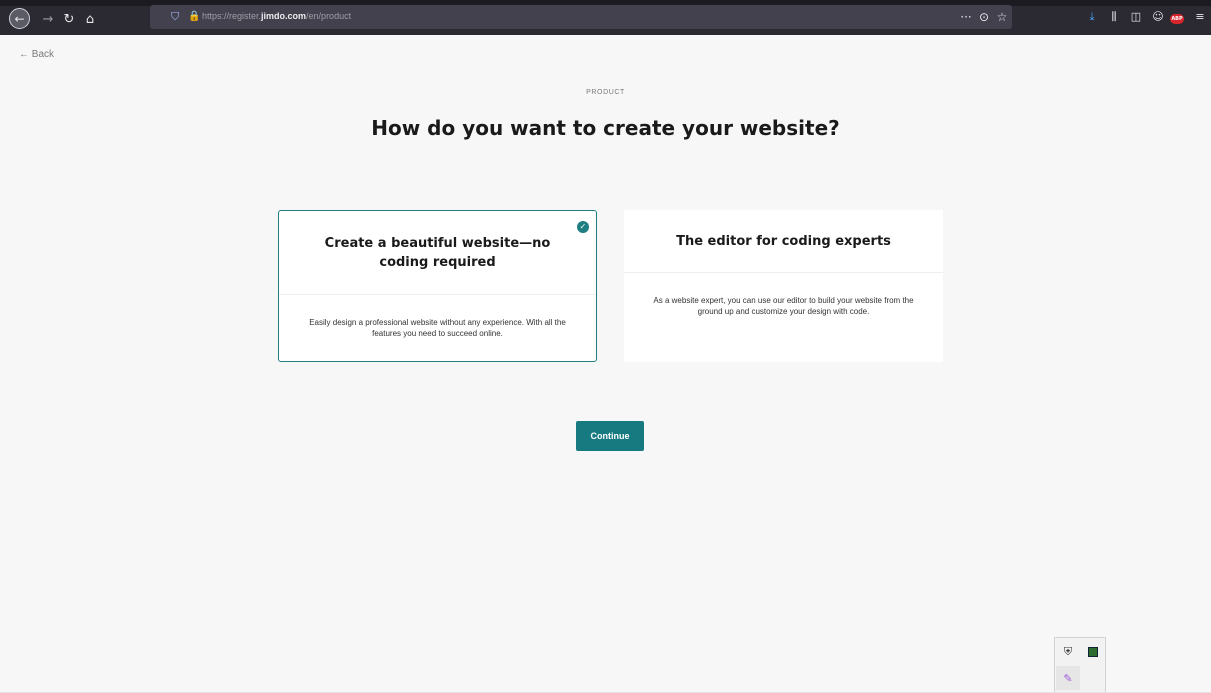 The height and width of the screenshot is (693, 1211). Describe the element at coordinates (194, 17) in the screenshot. I see `lock-icon: 🔒` at that location.